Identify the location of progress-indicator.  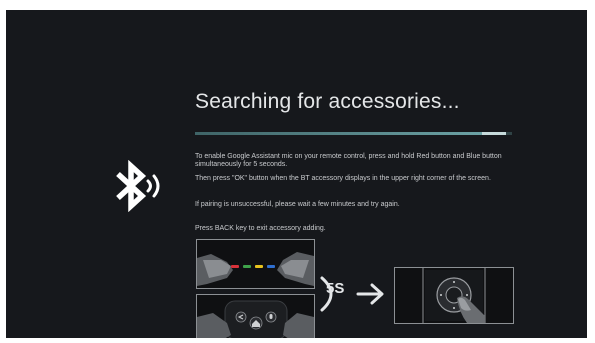
(494, 133).